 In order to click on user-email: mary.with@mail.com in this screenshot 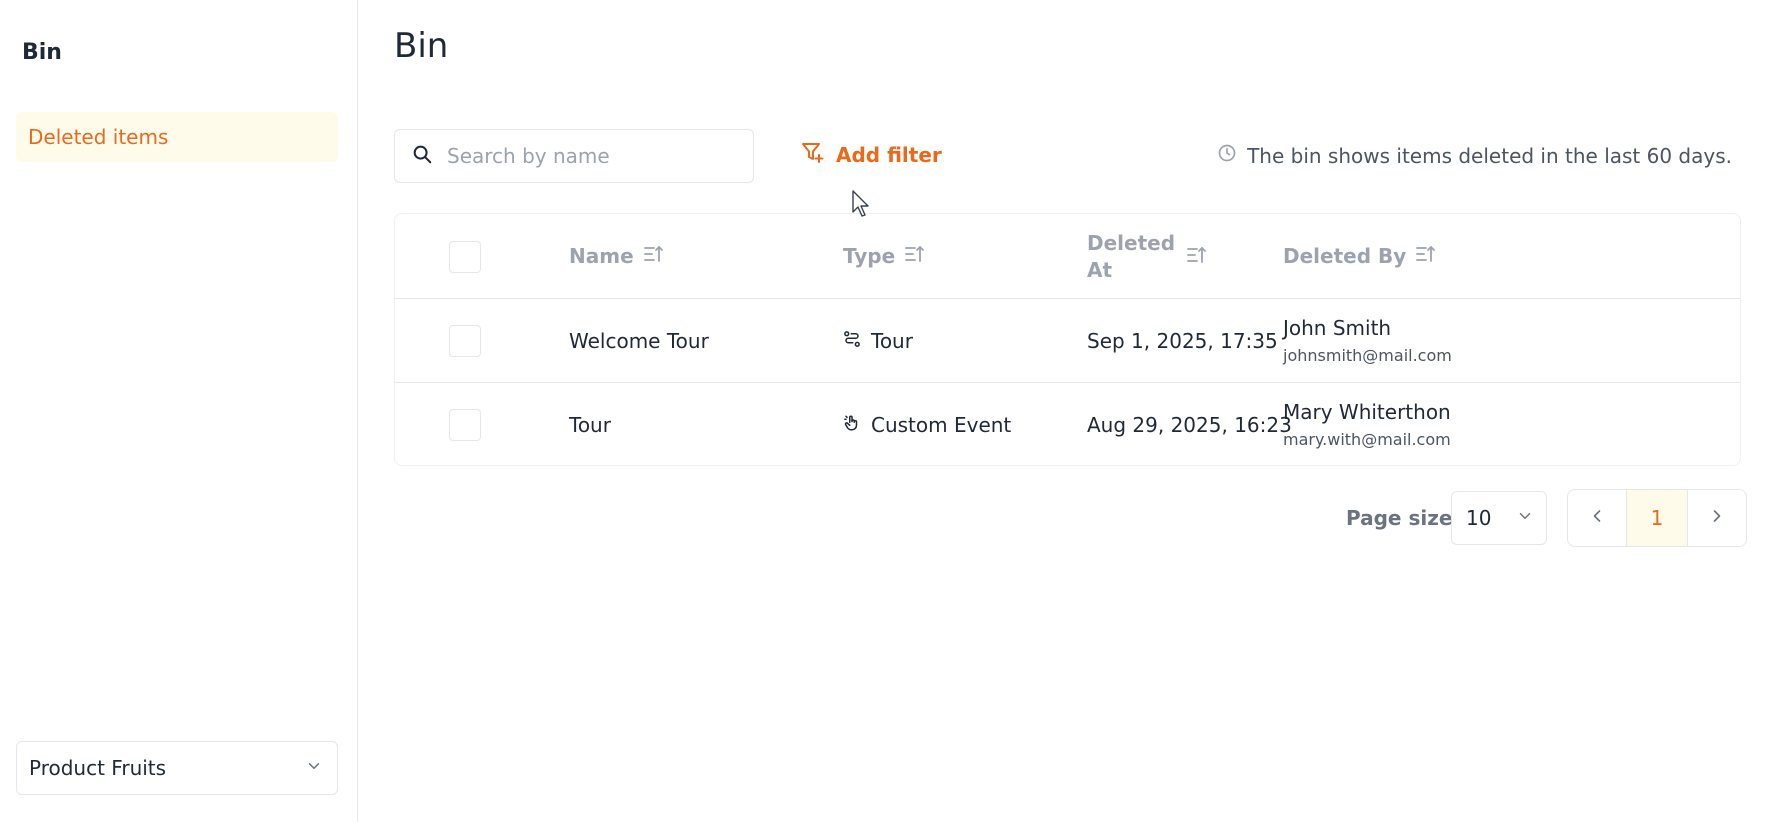, I will do `click(1367, 439)`.